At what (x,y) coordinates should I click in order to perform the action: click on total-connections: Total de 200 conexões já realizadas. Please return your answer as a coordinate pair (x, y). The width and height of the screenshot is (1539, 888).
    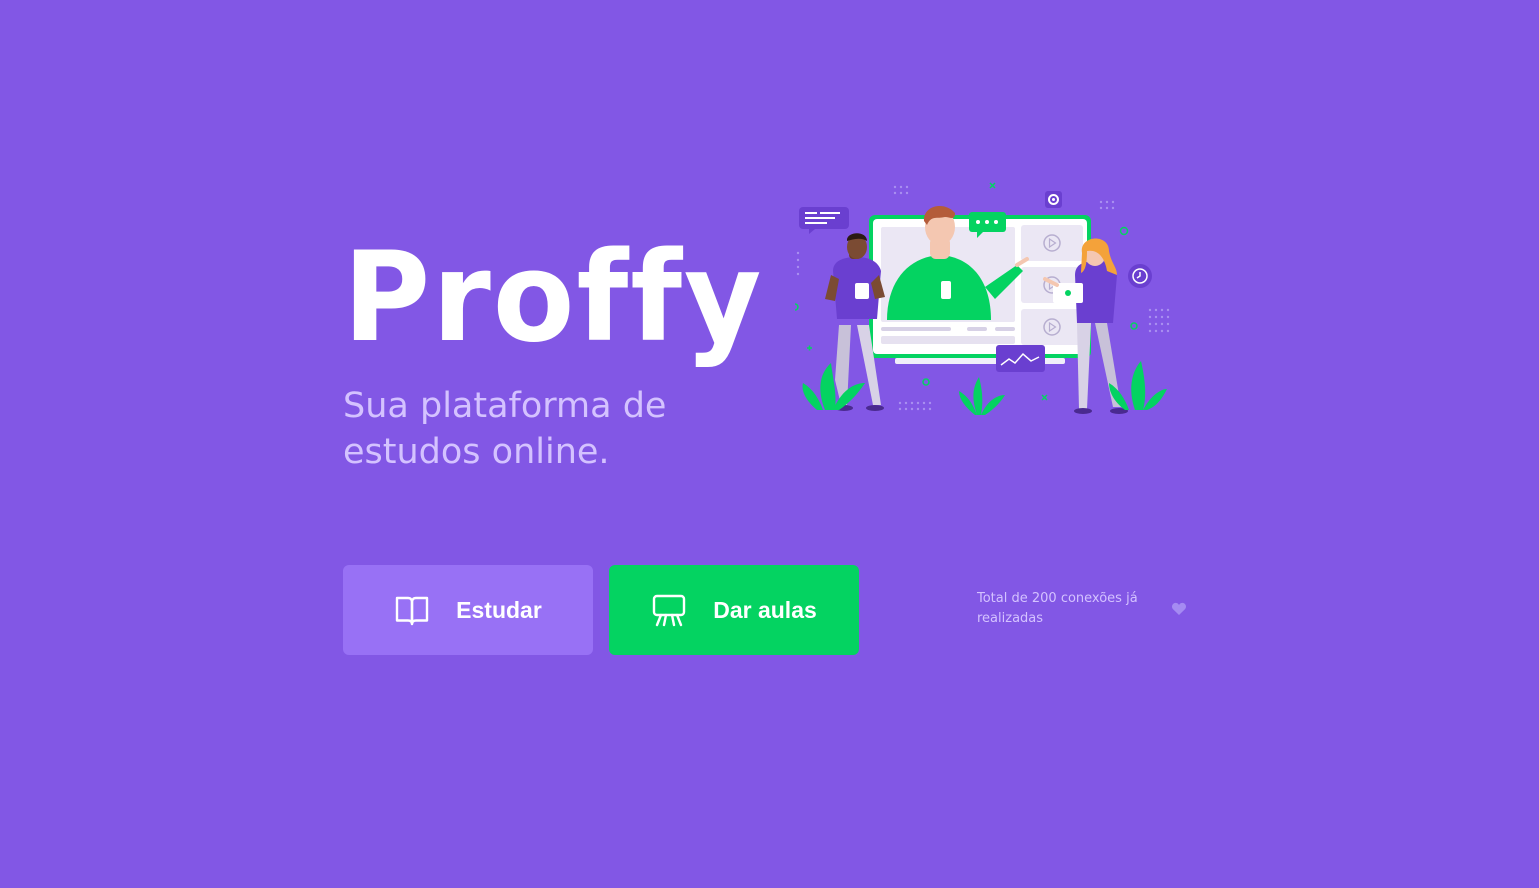
    Looking at the image, I should click on (1082, 609).